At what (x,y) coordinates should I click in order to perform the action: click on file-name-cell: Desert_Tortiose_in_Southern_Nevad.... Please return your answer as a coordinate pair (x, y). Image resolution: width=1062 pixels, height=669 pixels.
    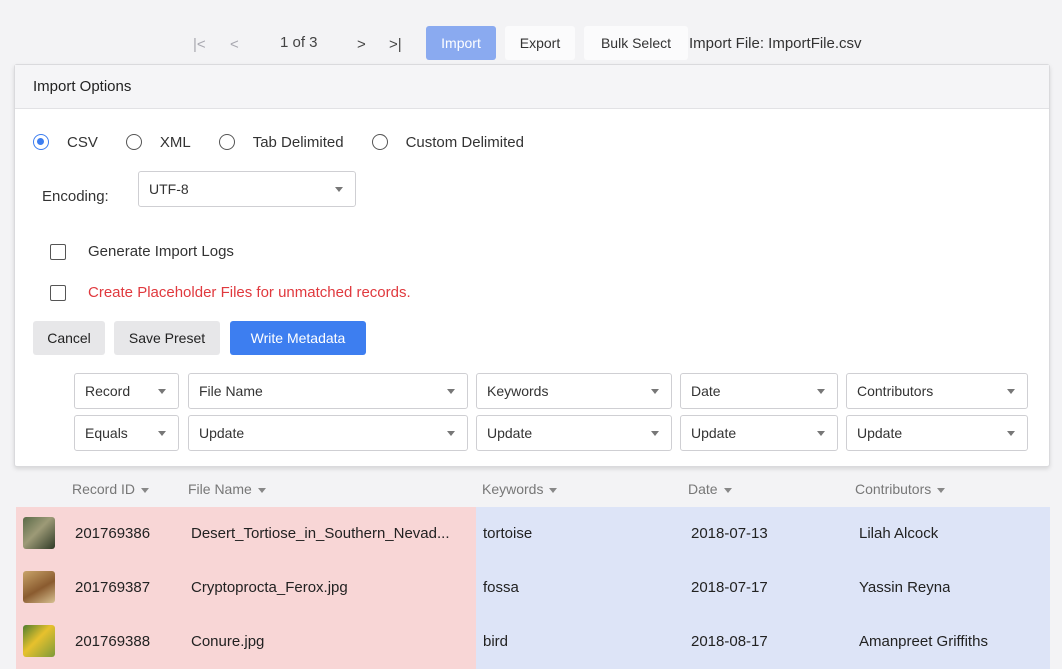
    Looking at the image, I should click on (320, 533).